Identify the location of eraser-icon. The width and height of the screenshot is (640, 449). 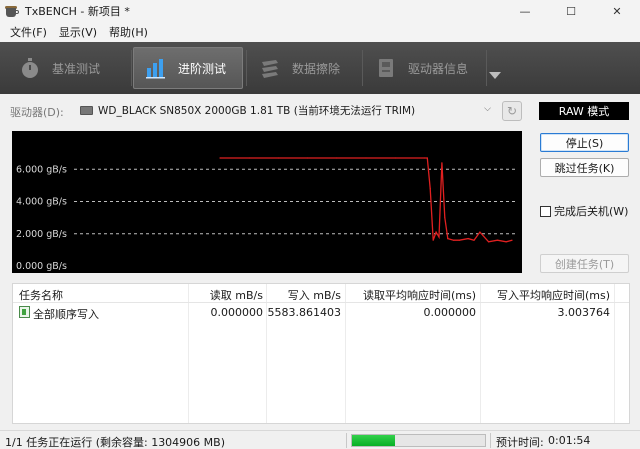
(270, 68).